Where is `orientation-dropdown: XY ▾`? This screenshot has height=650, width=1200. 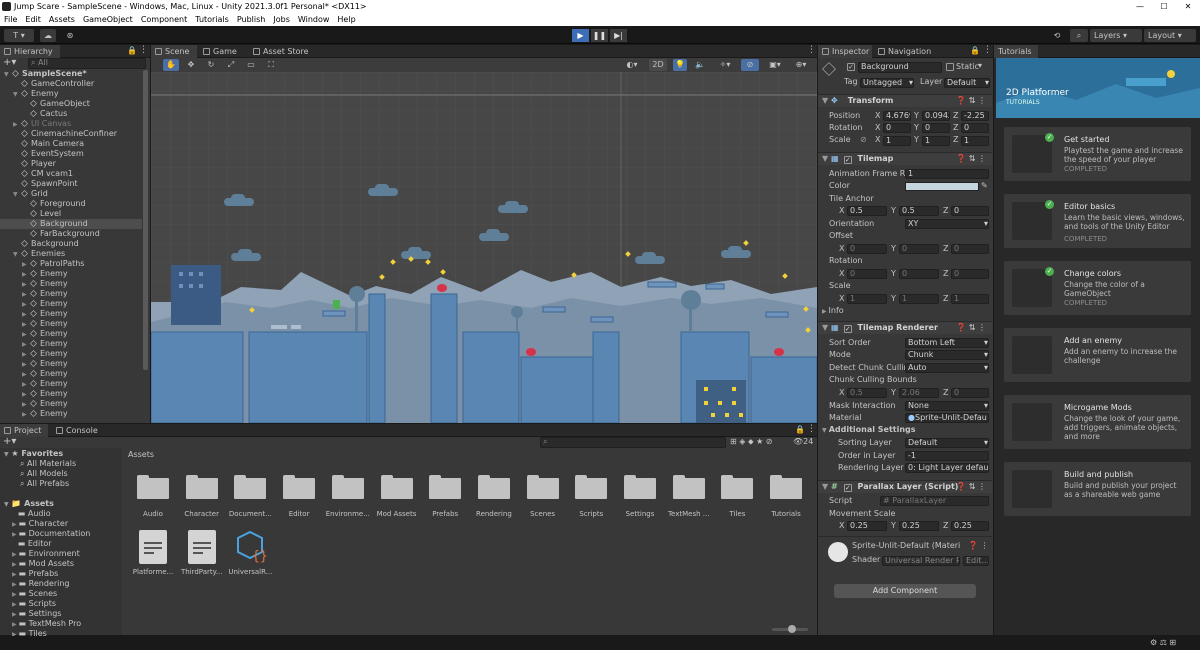
orientation-dropdown: XY ▾ is located at coordinates (947, 224).